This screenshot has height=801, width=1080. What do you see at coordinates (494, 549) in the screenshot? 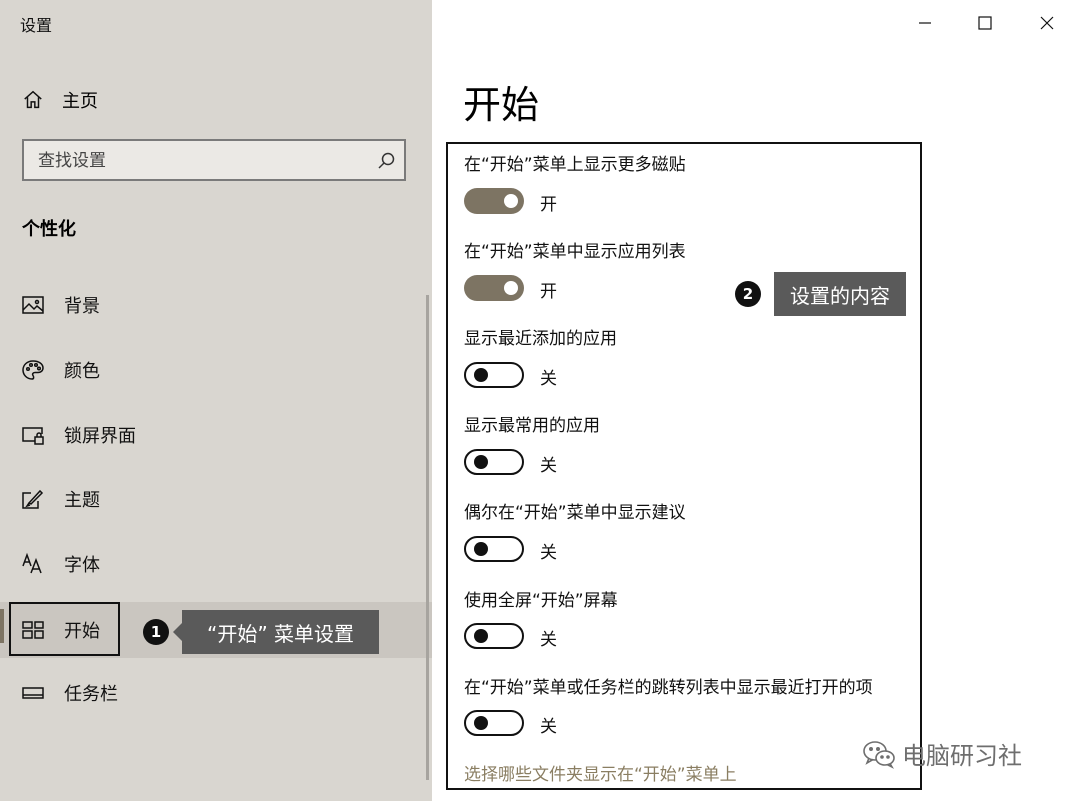
I see `toggle-suggestions` at bounding box center [494, 549].